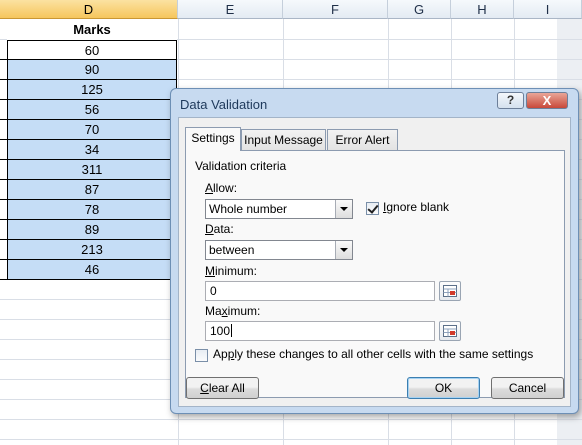 The image size is (582, 445). Describe the element at coordinates (233, 311) in the screenshot. I see `maximum-label: Maximum:` at that location.